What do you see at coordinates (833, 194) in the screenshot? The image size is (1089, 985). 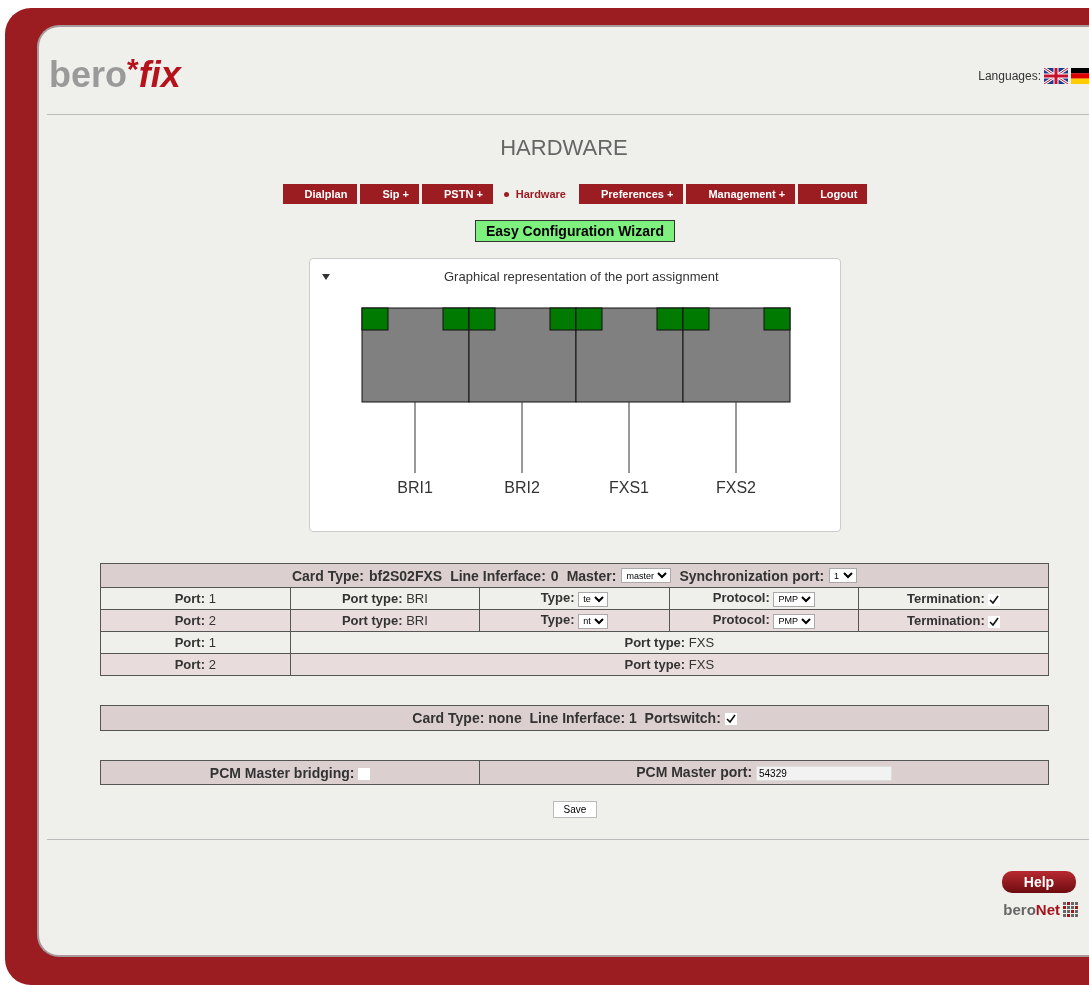 I see `nav-tab: Logout` at bounding box center [833, 194].